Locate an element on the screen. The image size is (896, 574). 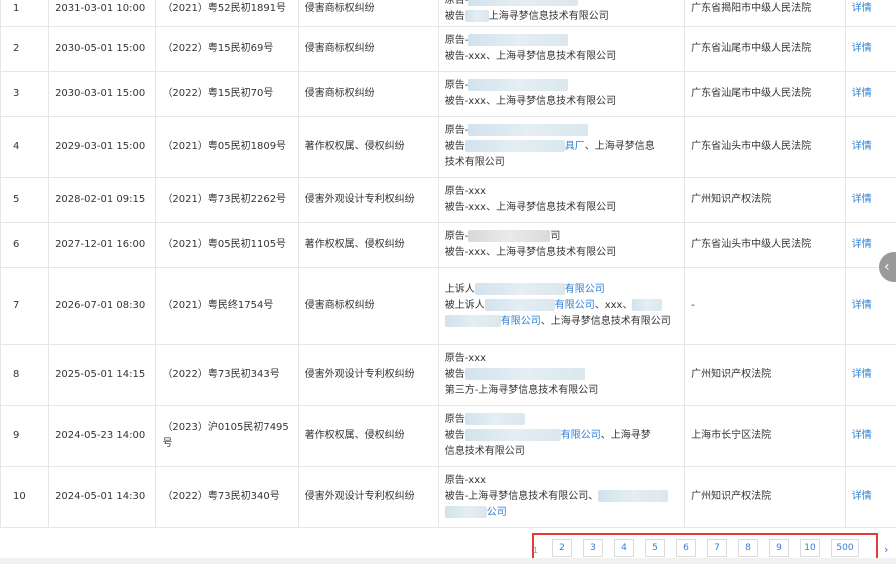
party-line: 被告 is located at coordinates (561, 375).